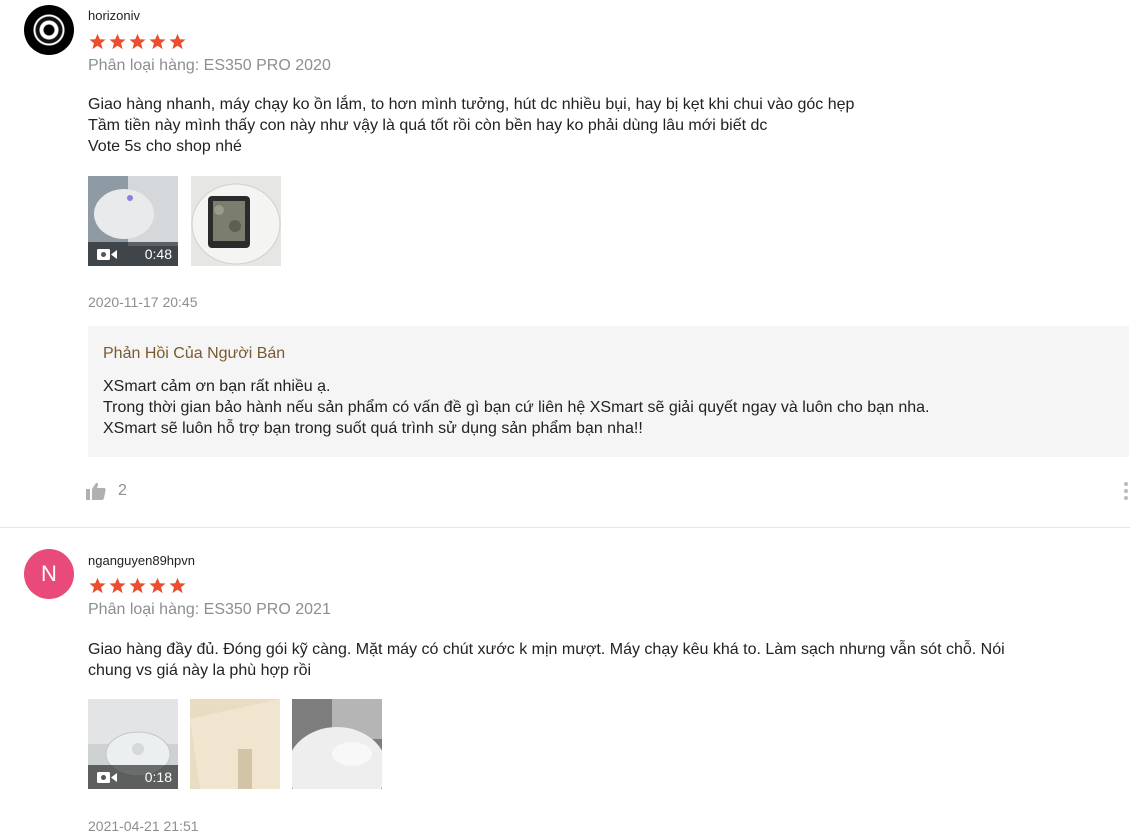 The height and width of the screenshot is (834, 1142). Describe the element at coordinates (122, 490) in the screenshot. I see `like-count: 2` at that location.